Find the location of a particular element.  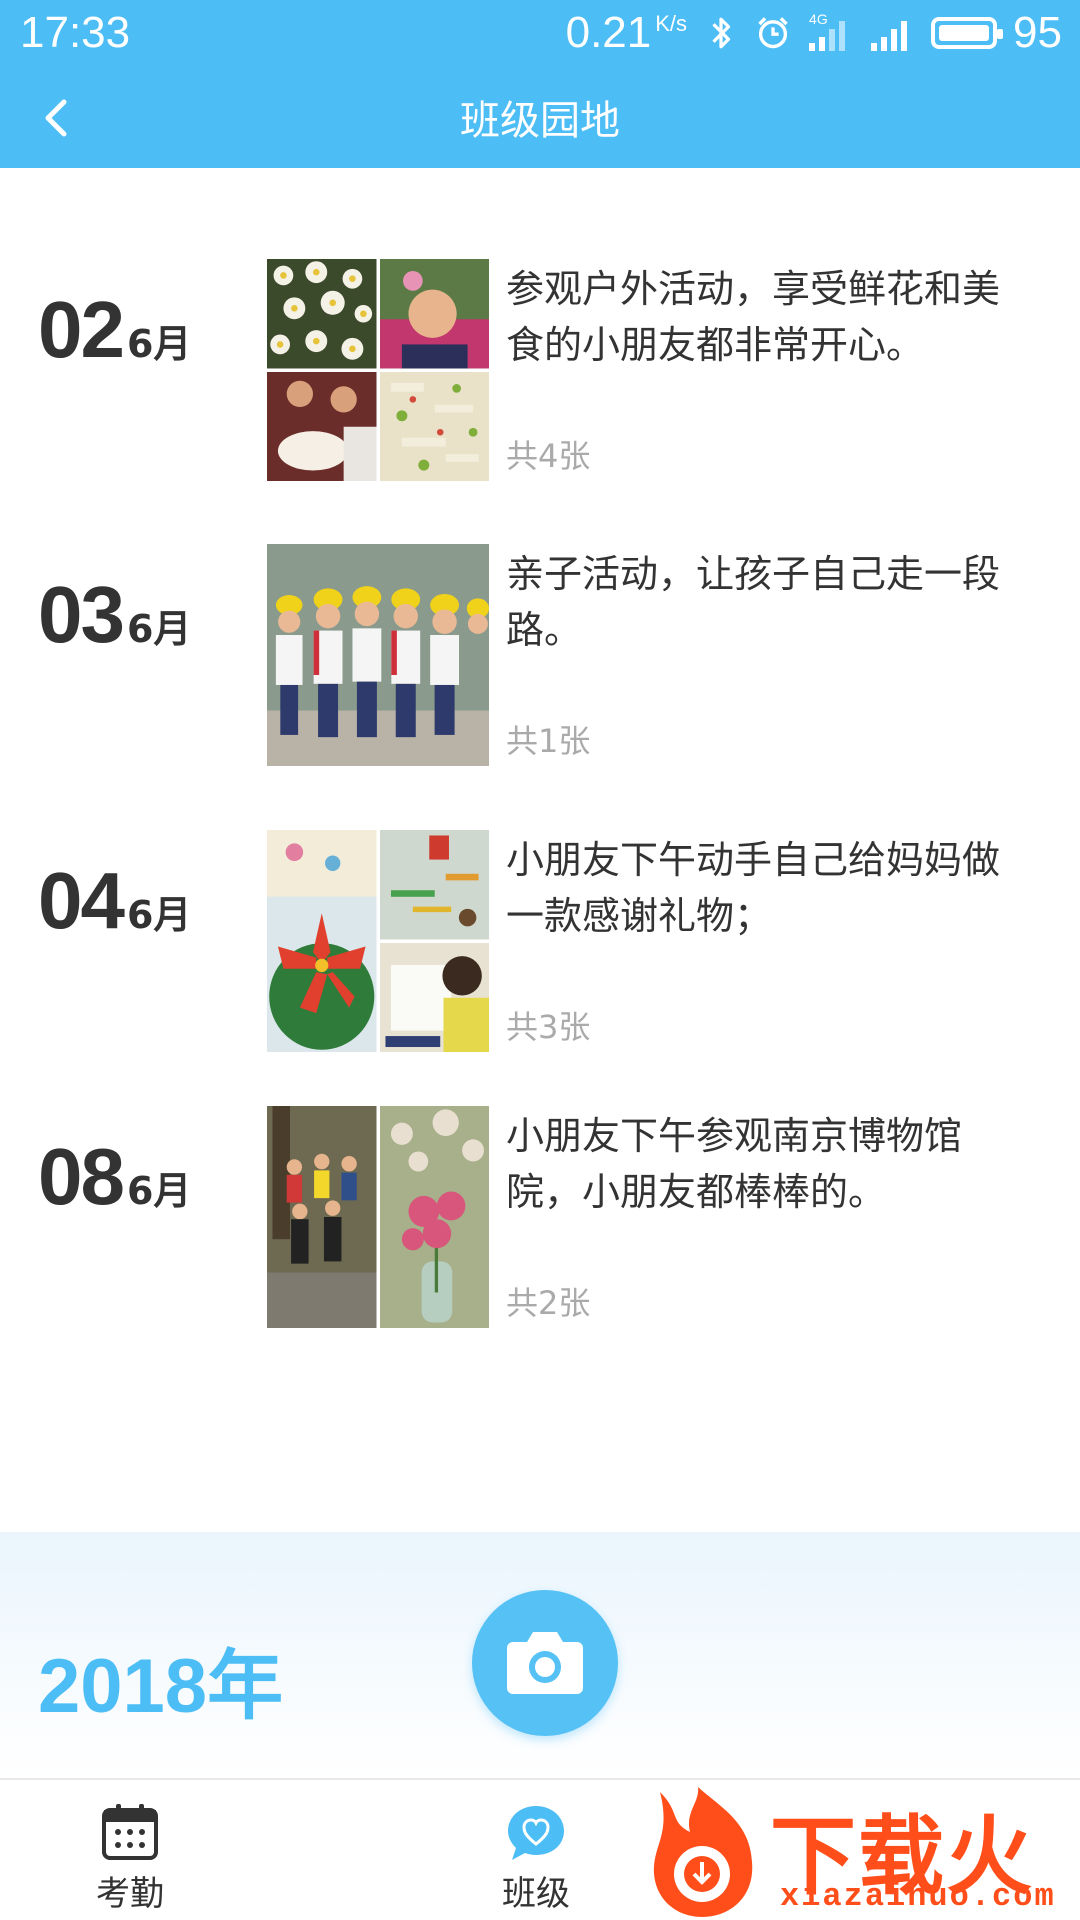

entry-date: 08 6月 is located at coordinates (114, 1177).